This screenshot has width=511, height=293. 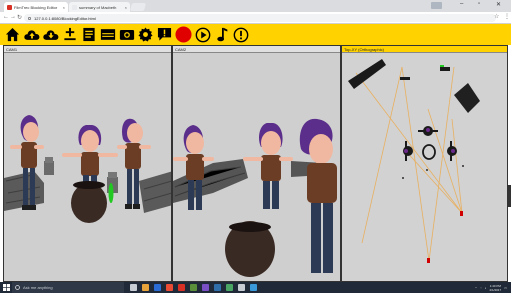 I want to click on add-object-button, so click(x=69, y=34).